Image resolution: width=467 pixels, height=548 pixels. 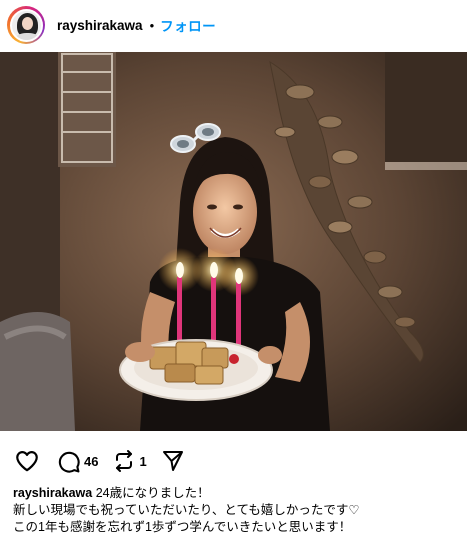 I want to click on comment-button: 46, so click(x=77, y=461).